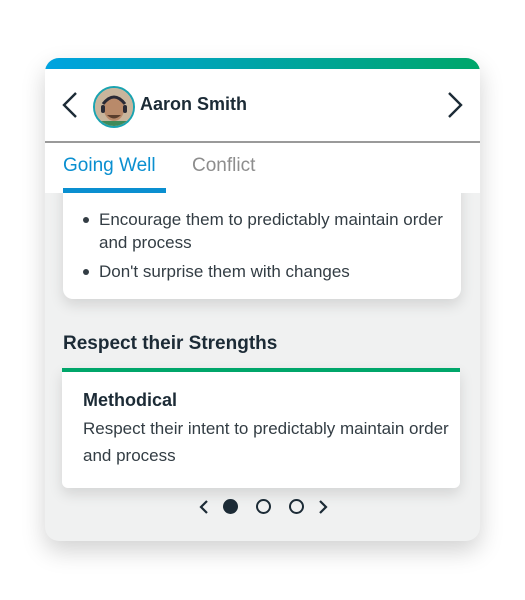 The height and width of the screenshot is (600, 525). Describe the element at coordinates (262, 63) in the screenshot. I see `gradient-bar` at that location.